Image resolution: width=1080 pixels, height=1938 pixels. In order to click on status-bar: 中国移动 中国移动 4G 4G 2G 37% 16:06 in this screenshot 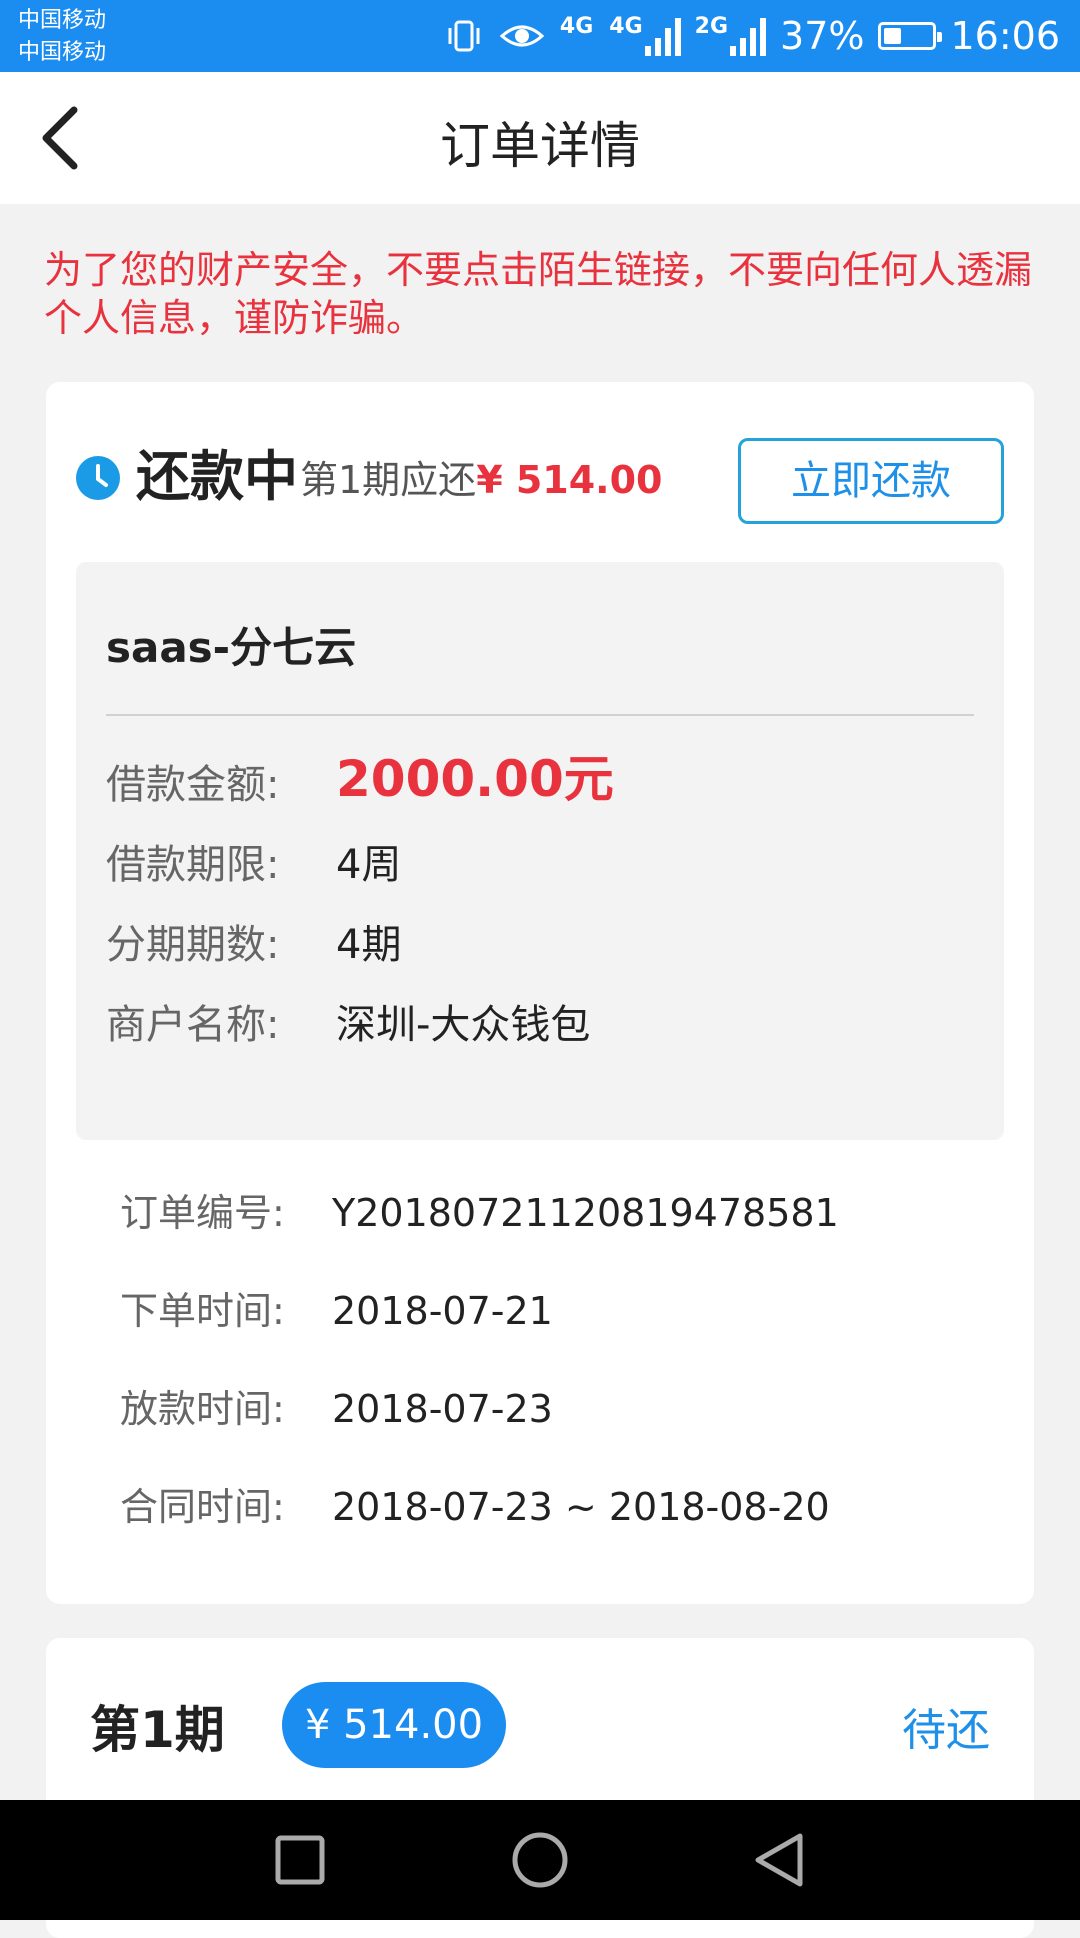, I will do `click(540, 36)`.